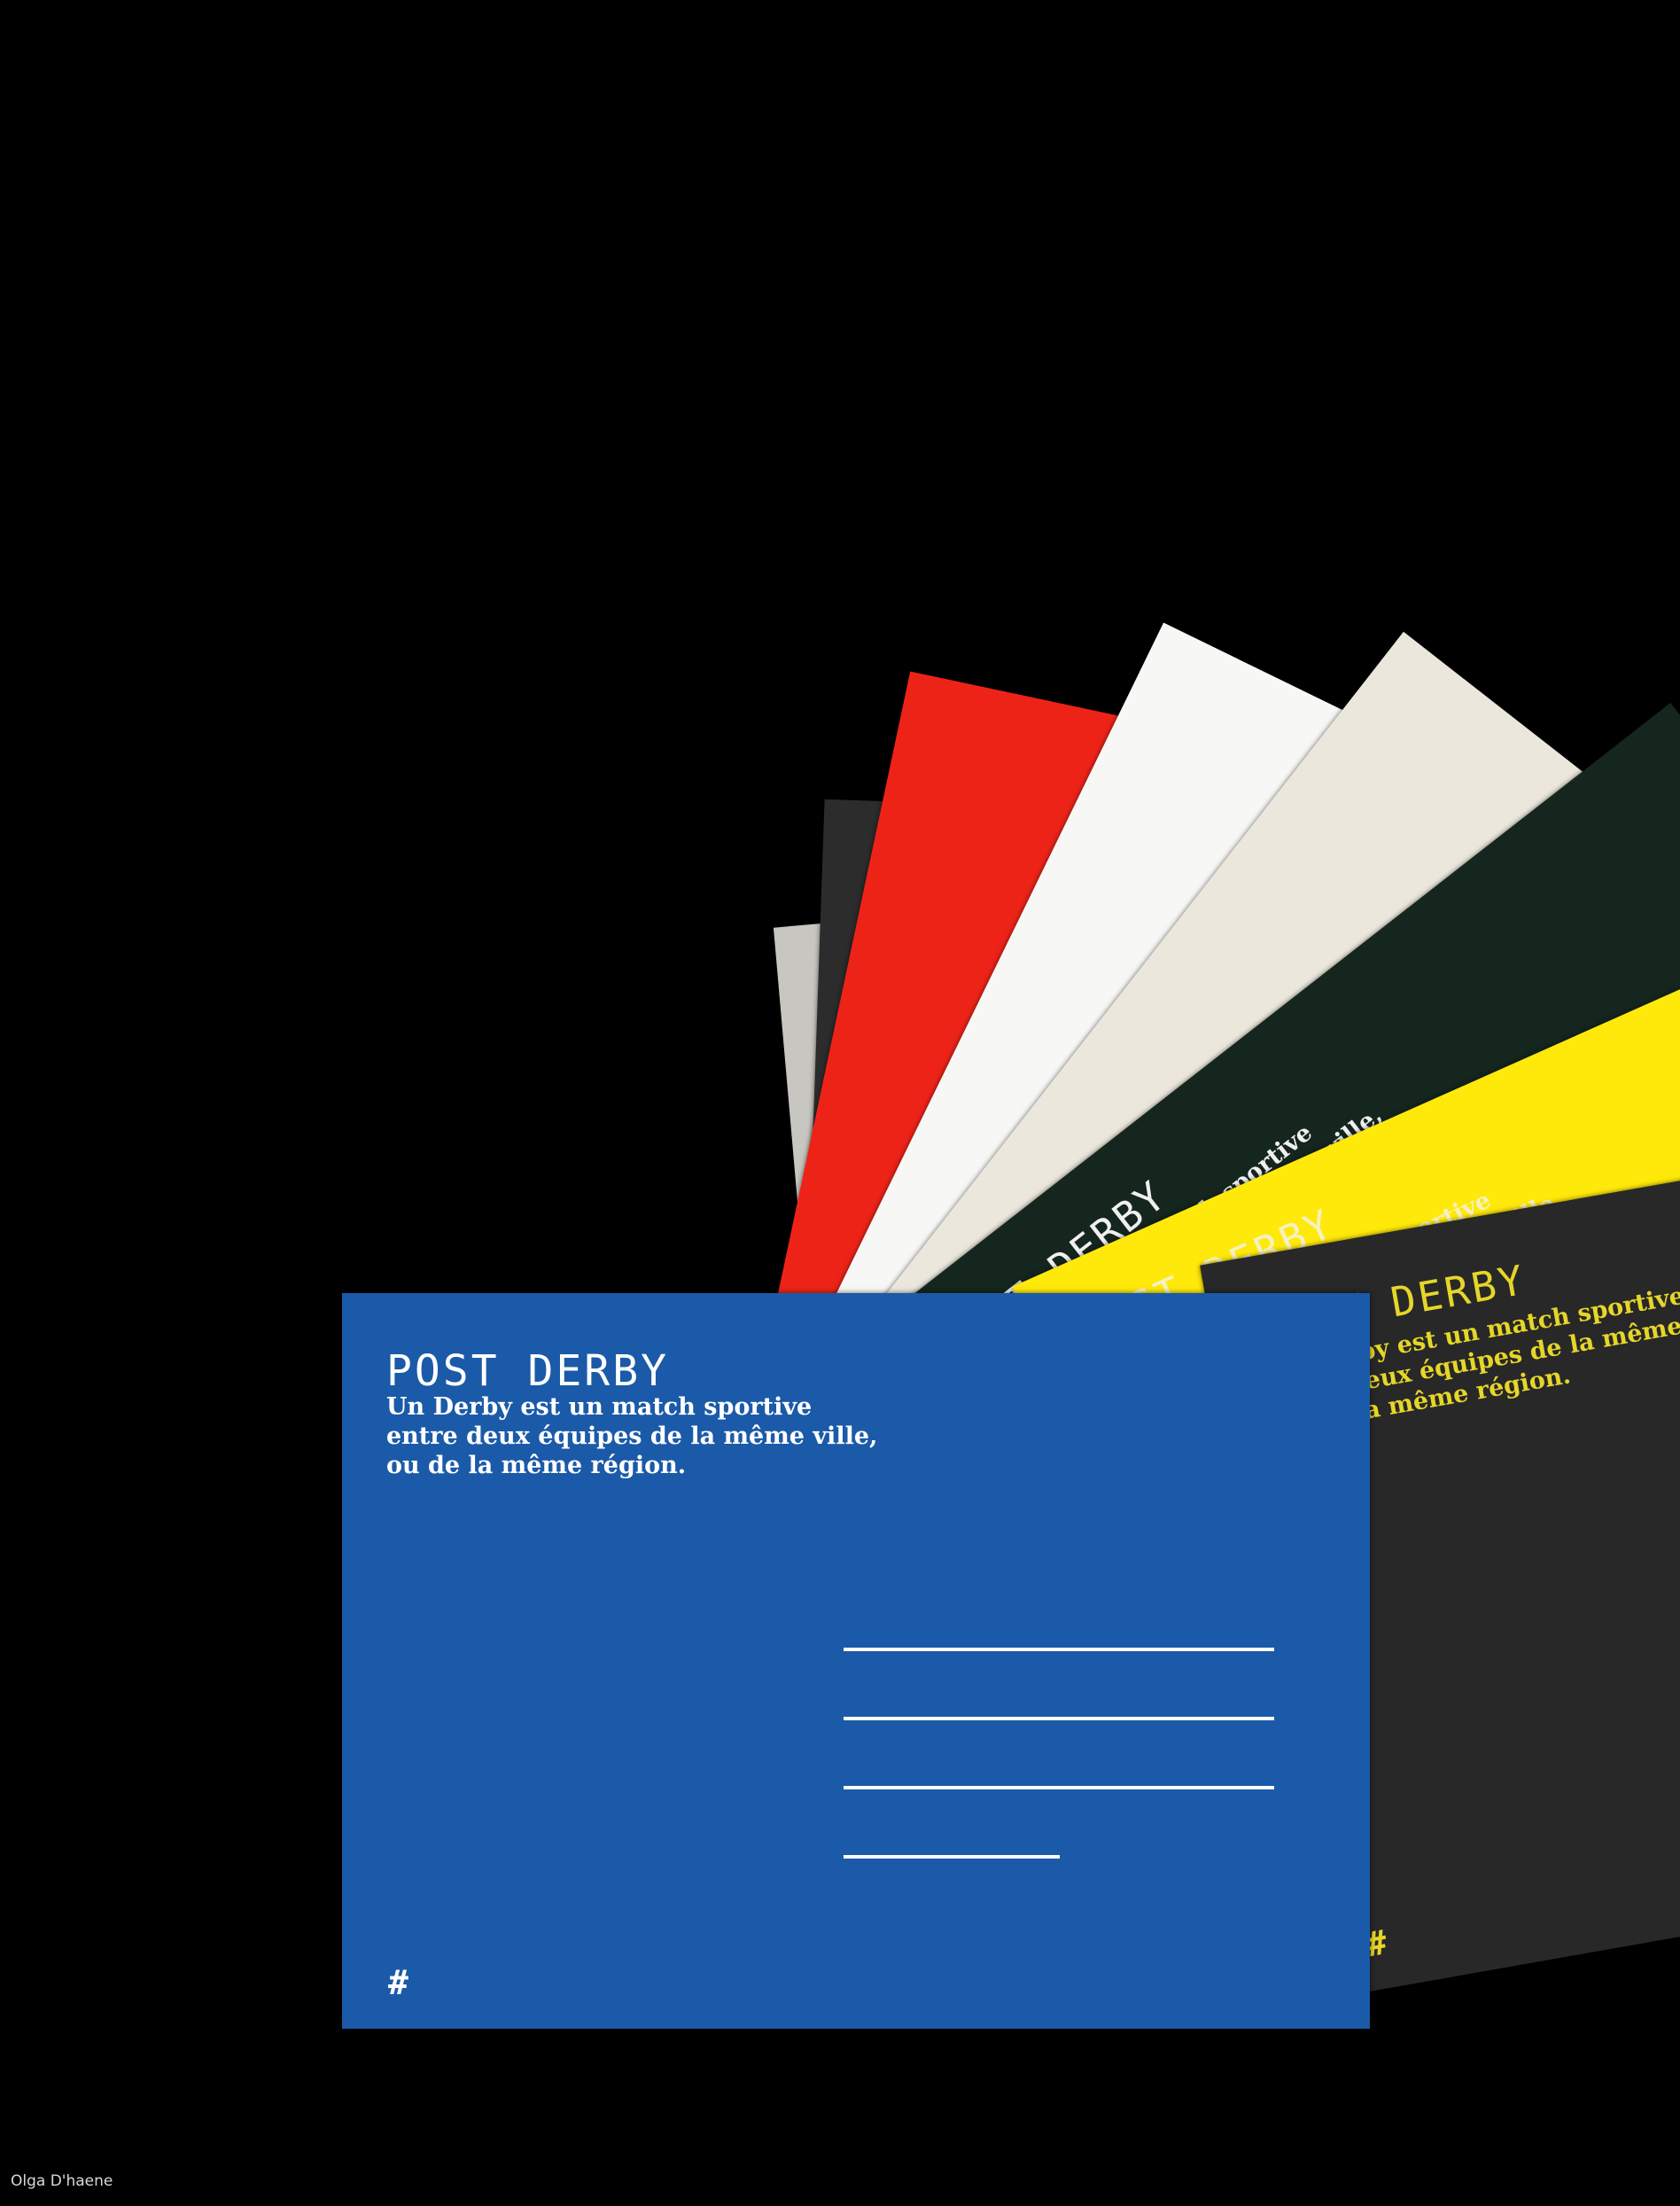 This screenshot has height=2206, width=1680. Describe the element at coordinates (1061, 1763) in the screenshot. I see `address-lines` at that location.